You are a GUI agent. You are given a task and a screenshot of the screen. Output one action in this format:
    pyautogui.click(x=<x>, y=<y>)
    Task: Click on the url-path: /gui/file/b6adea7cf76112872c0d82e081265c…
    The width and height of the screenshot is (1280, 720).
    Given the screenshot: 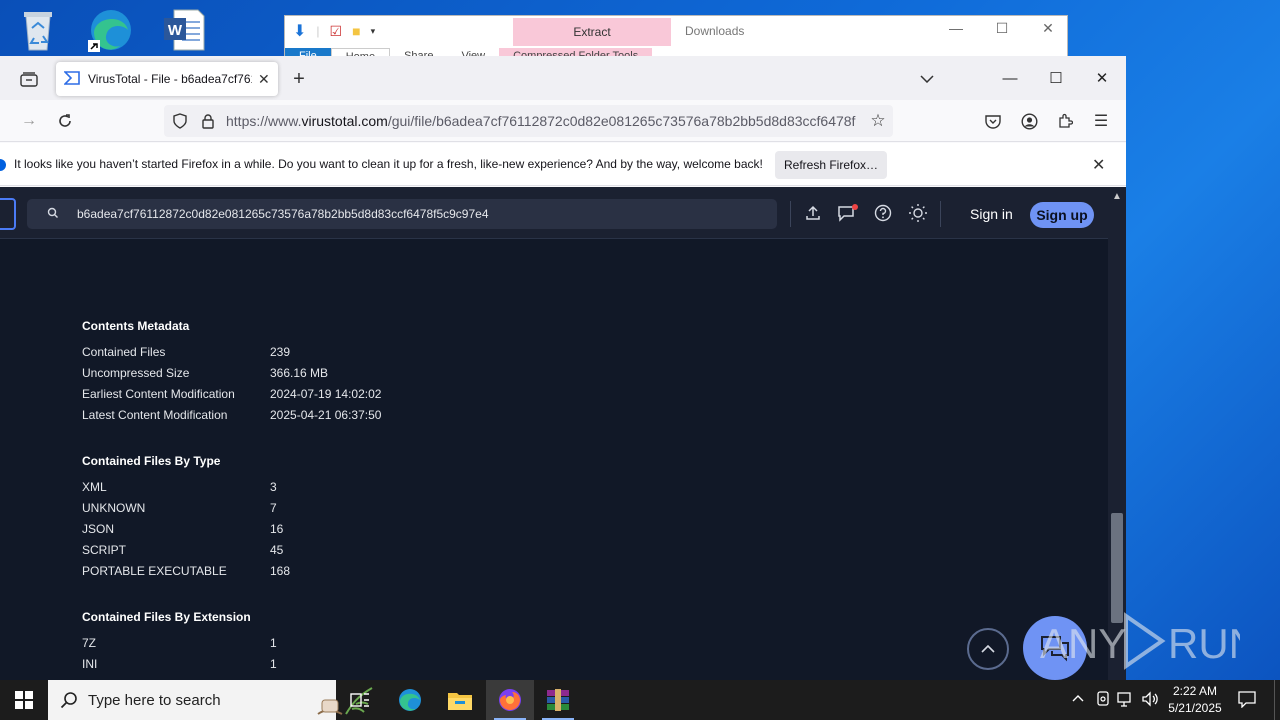 What is the action you would take?
    pyautogui.click(x=621, y=121)
    